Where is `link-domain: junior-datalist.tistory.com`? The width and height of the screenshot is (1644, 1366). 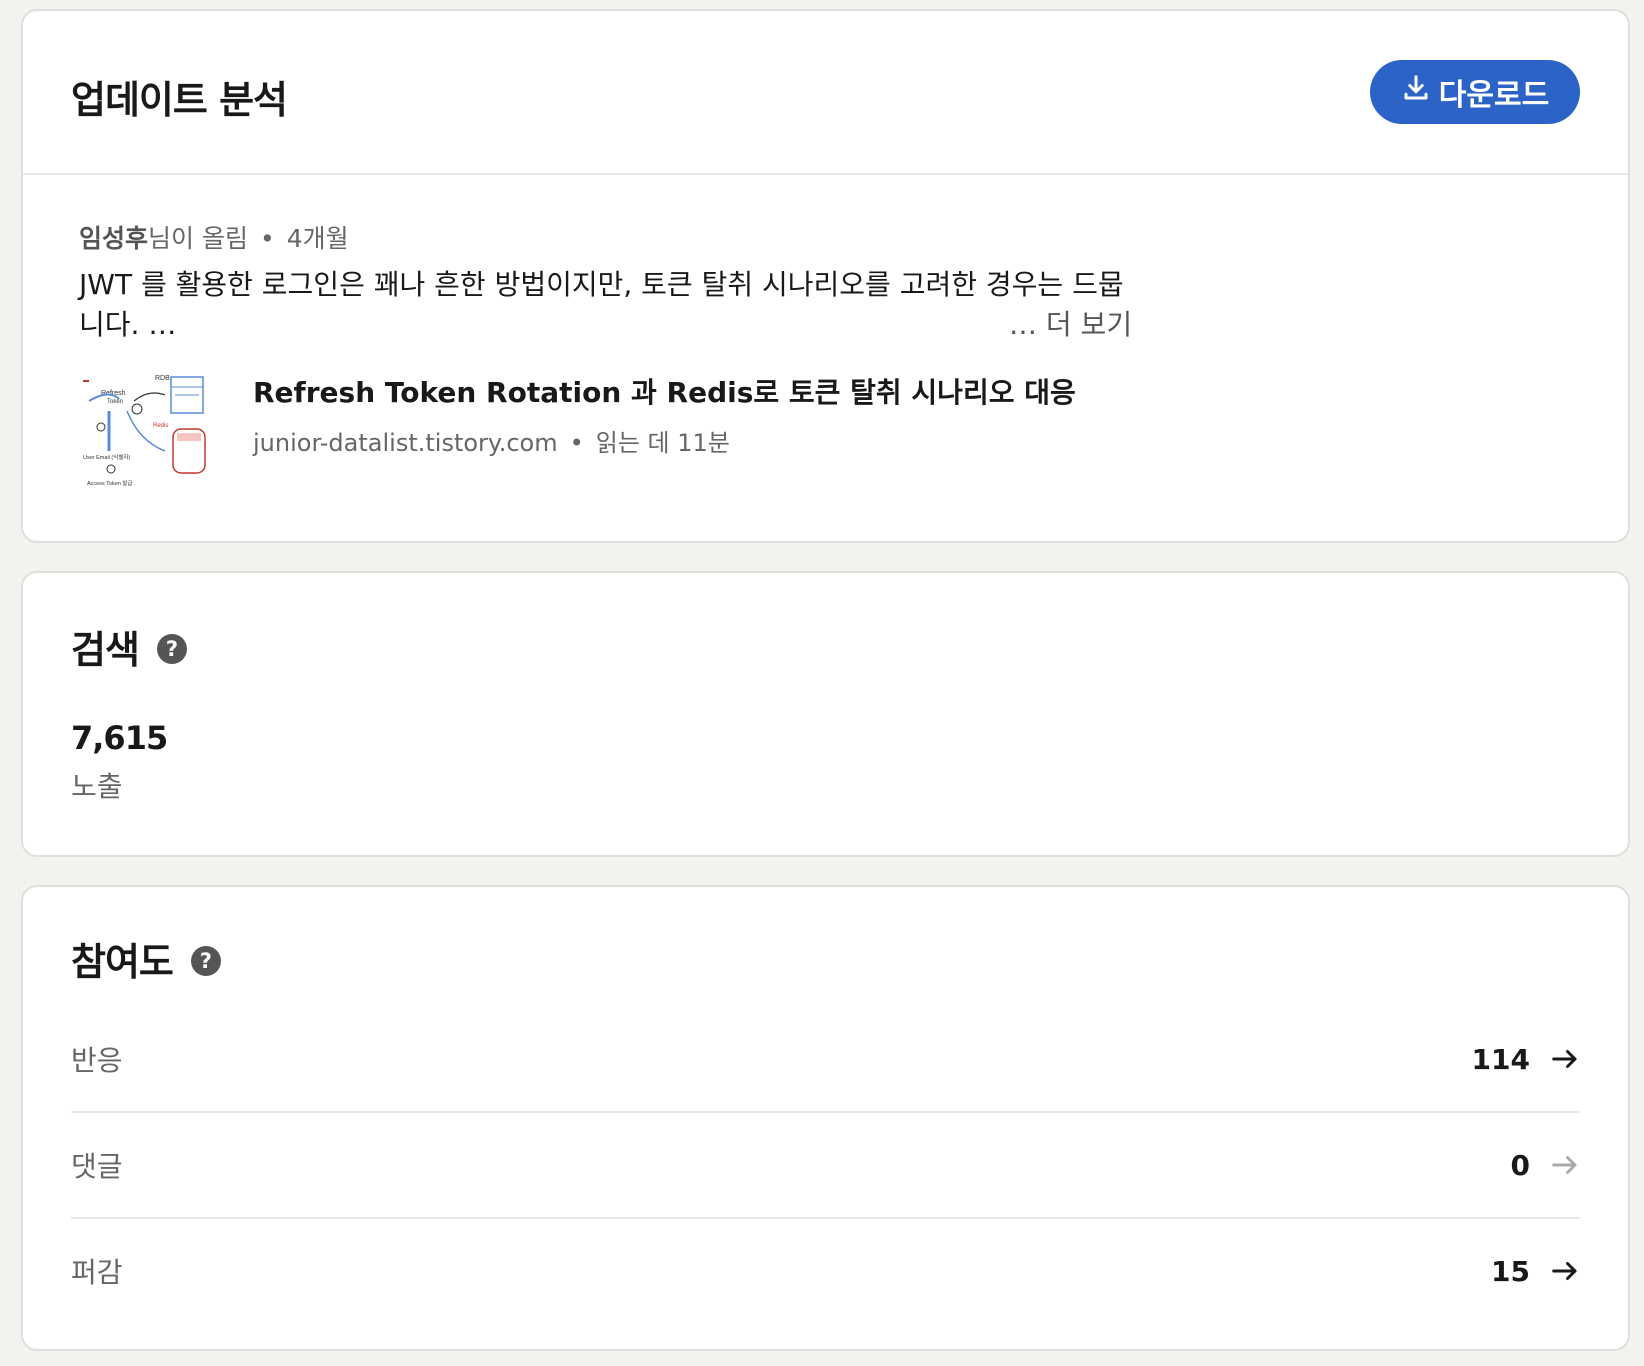 link-domain: junior-datalist.tistory.com is located at coordinates (405, 443).